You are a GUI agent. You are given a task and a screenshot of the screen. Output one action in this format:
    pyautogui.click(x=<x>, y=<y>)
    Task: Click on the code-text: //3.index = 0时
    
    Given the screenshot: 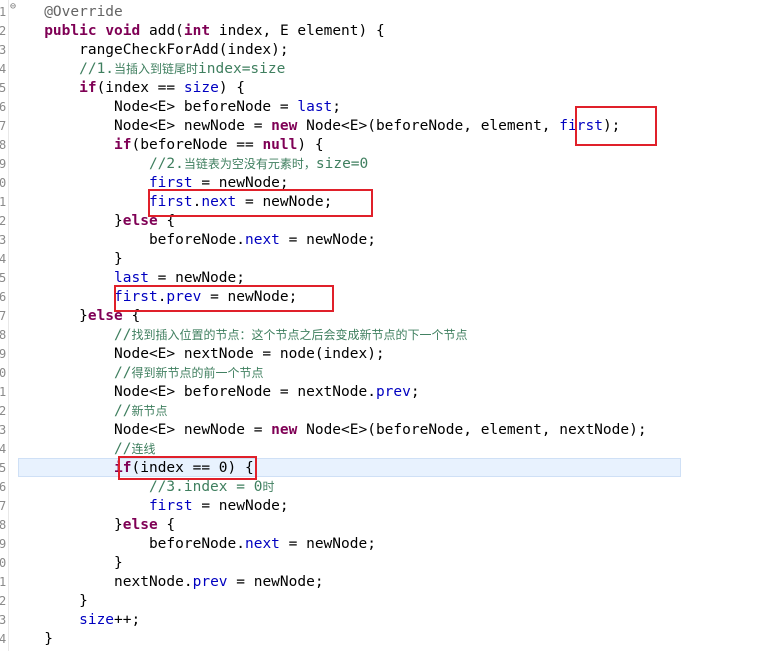 What is the action you would take?
    pyautogui.click(x=146, y=487)
    